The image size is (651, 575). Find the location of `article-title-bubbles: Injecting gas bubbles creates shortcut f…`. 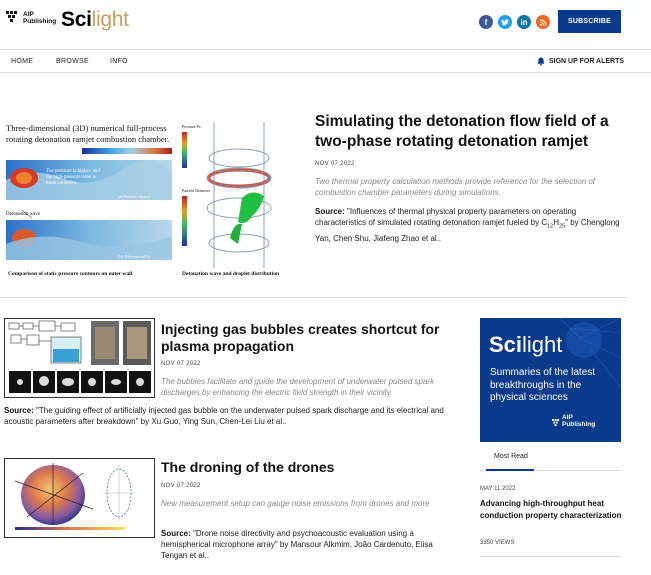

article-title-bubbles: Injecting gas bubbles creates shortcut f… is located at coordinates (311, 338).